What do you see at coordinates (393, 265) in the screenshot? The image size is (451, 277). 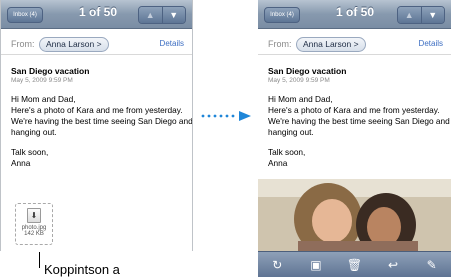 I see `reply-icon: ↩` at bounding box center [393, 265].